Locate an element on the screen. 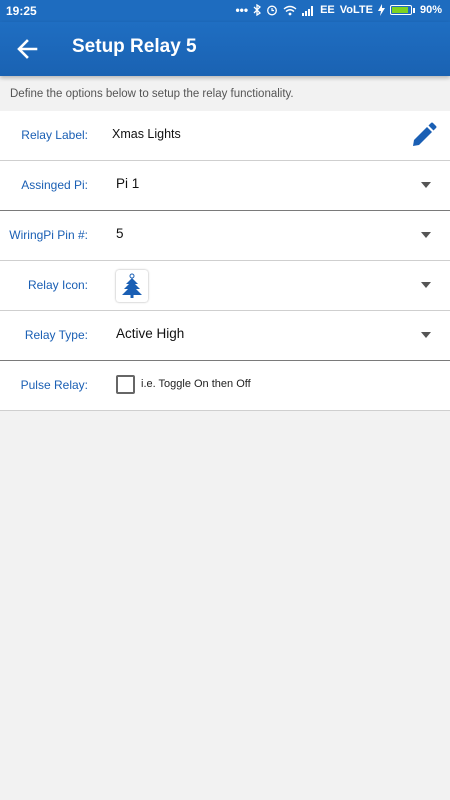 Image resolution: width=450 pixels, height=800 pixels. arrow-left-icon is located at coordinates (28, 49).